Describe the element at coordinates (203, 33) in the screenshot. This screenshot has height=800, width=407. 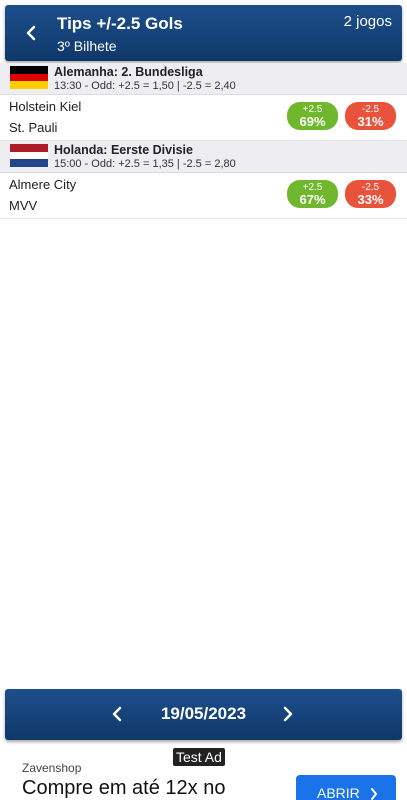
I see `app-header: Tips +/-2.5 Gols 3º Bilhete 2 jogos` at that location.